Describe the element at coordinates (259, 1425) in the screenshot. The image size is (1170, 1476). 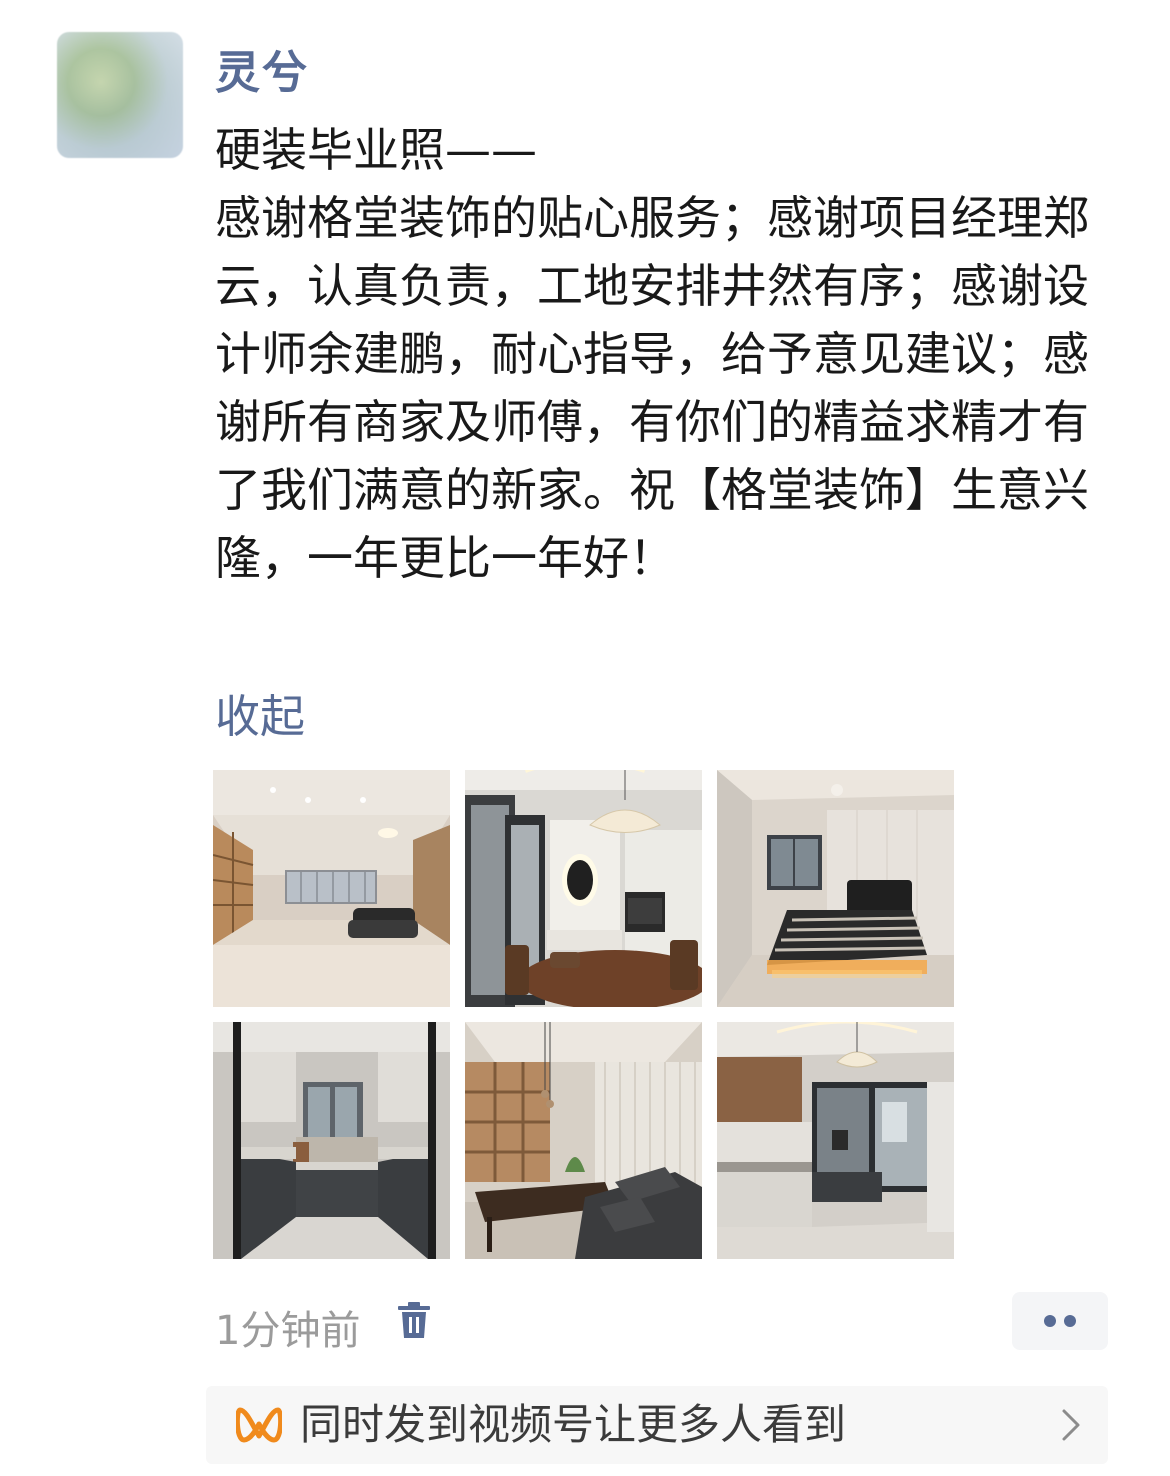
I see `channels-logo-icon` at that location.